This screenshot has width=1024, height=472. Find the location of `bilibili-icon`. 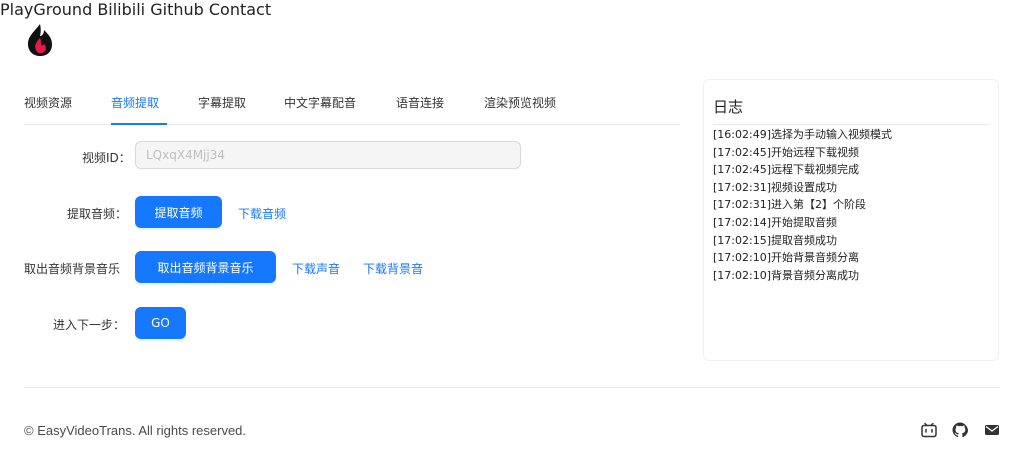

bilibili-icon is located at coordinates (929, 430).